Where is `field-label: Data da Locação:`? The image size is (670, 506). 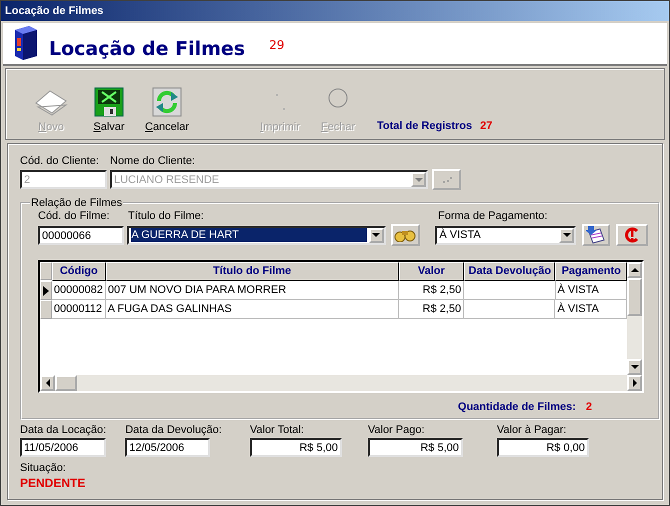 field-label: Data da Locação: is located at coordinates (63, 430).